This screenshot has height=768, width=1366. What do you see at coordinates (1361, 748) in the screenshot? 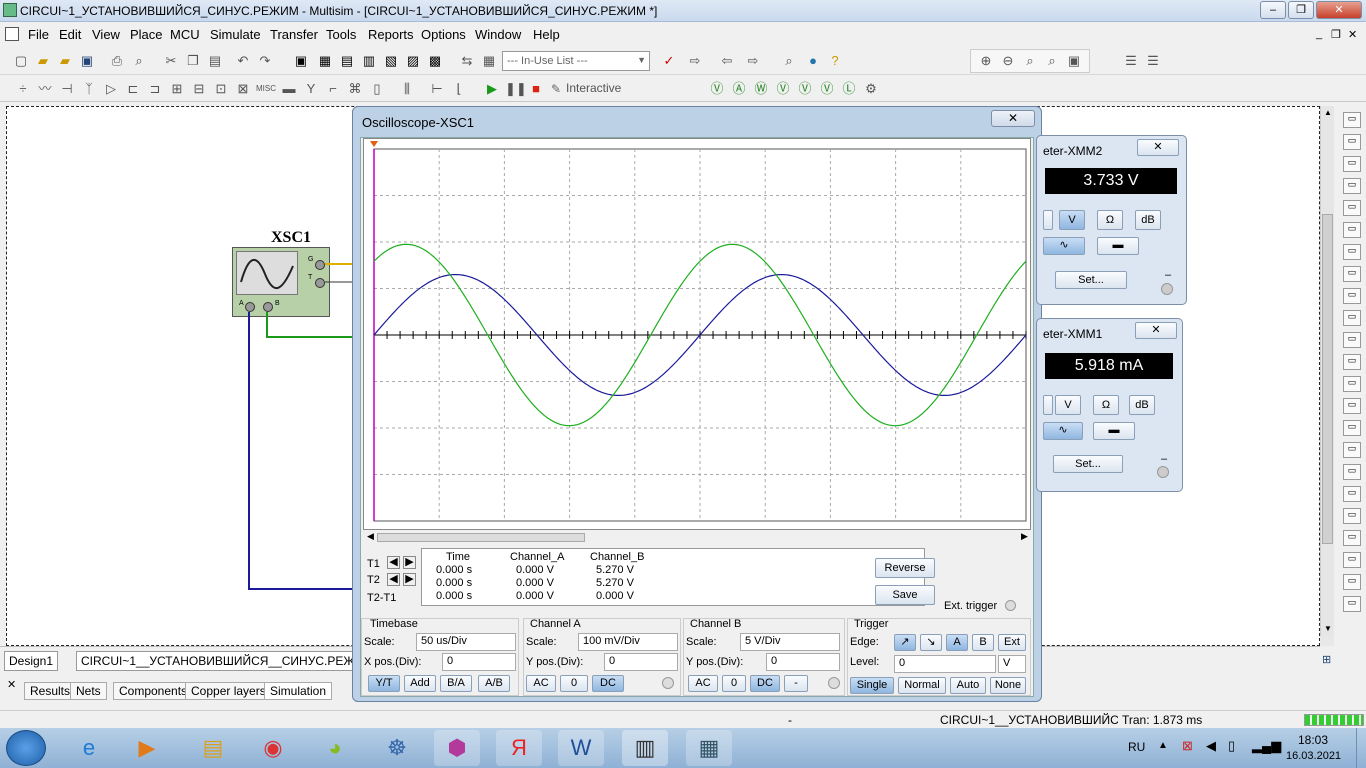
I see `show-desktop-button` at bounding box center [1361, 748].